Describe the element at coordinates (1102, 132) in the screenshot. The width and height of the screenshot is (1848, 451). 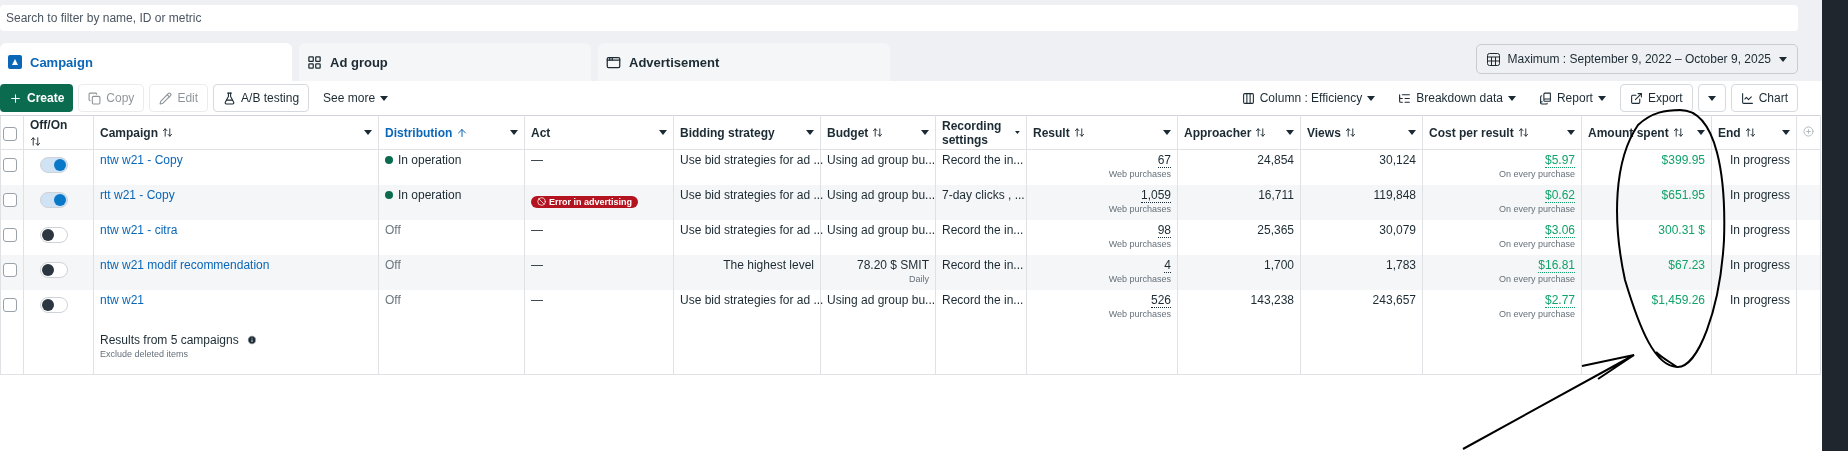
I see `column-header: Result` at that location.